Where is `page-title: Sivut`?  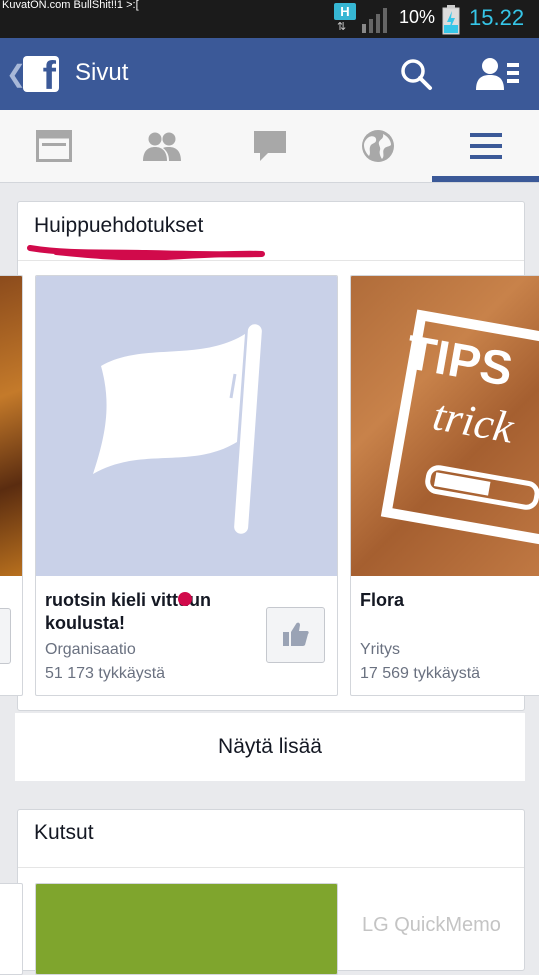
page-title: Sivut is located at coordinates (102, 72).